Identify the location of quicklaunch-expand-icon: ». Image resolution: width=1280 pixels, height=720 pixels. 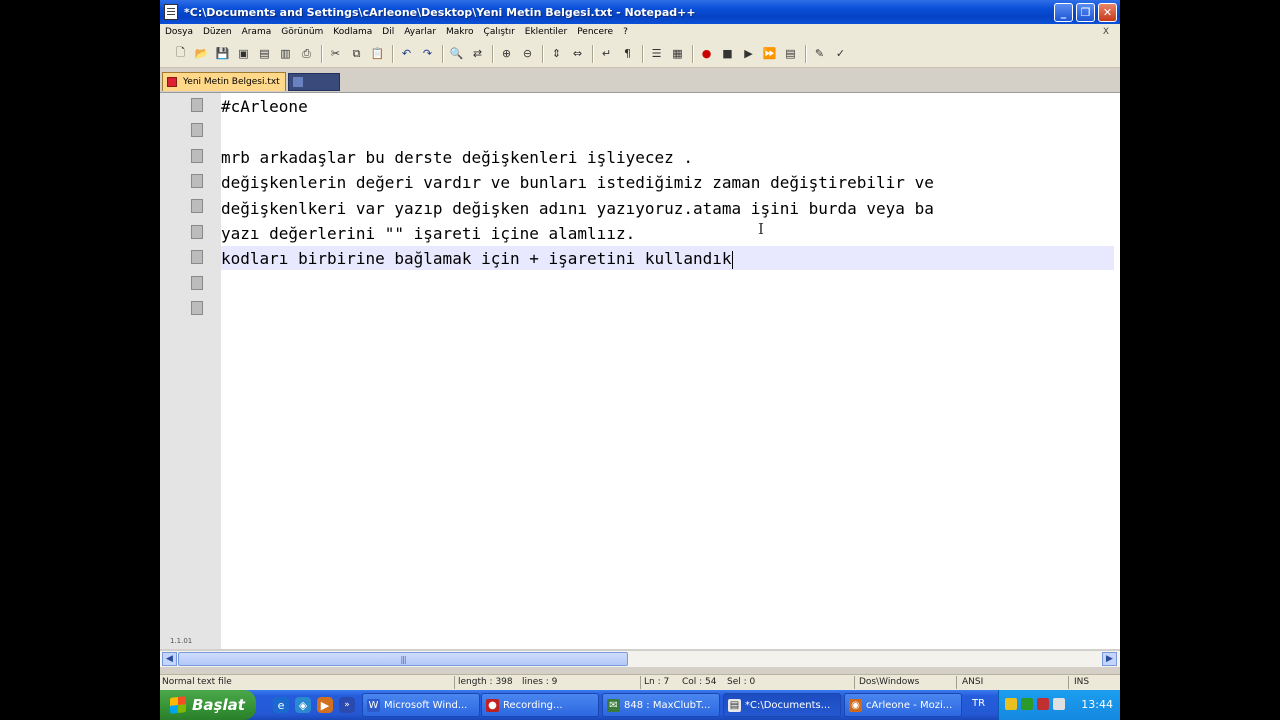
(347, 705).